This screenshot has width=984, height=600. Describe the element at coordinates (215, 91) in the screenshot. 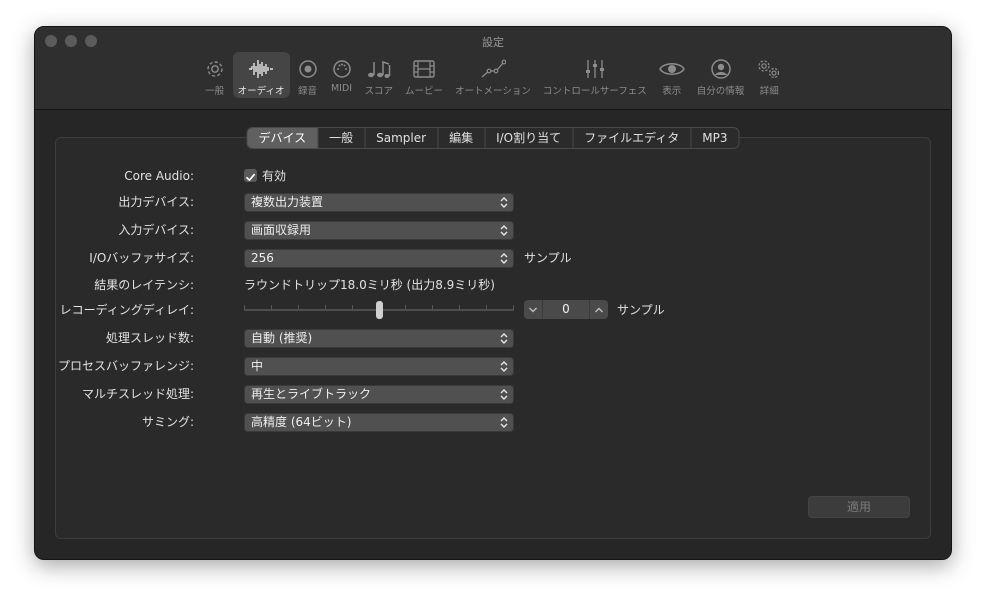

I see `toolbar-label: 一般` at that location.